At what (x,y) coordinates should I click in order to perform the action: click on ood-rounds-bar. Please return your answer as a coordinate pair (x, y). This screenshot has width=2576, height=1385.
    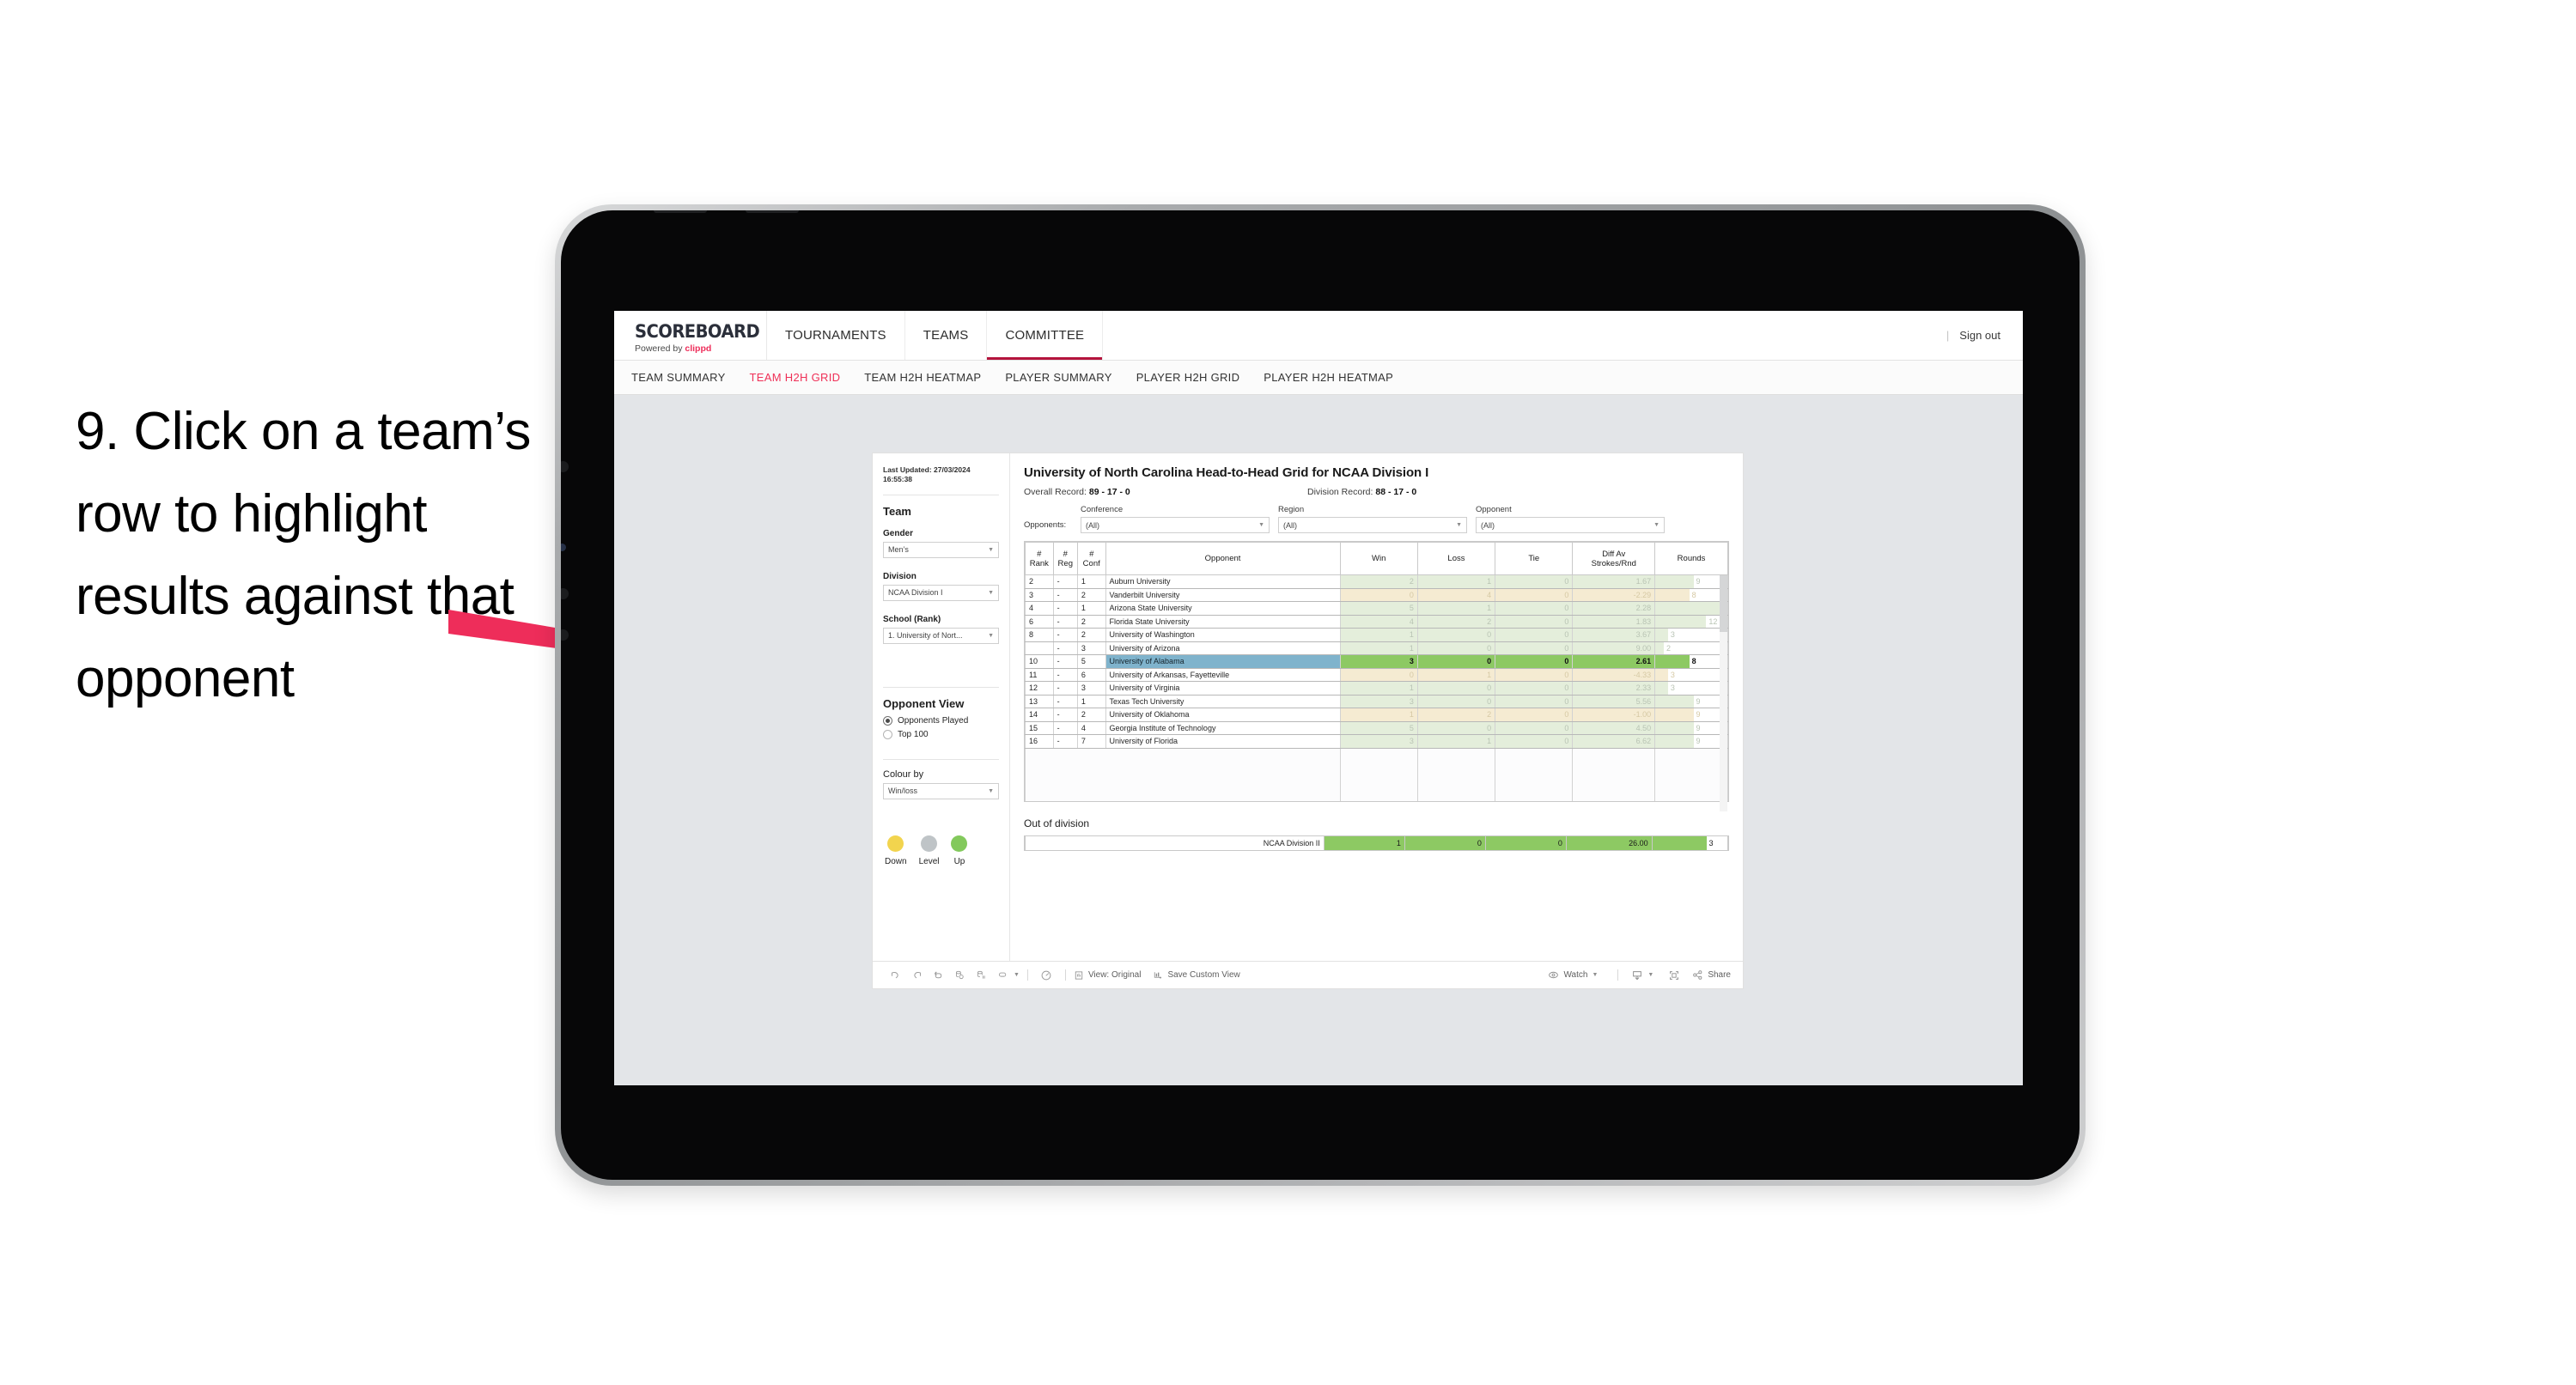
    Looking at the image, I should click on (1679, 843).